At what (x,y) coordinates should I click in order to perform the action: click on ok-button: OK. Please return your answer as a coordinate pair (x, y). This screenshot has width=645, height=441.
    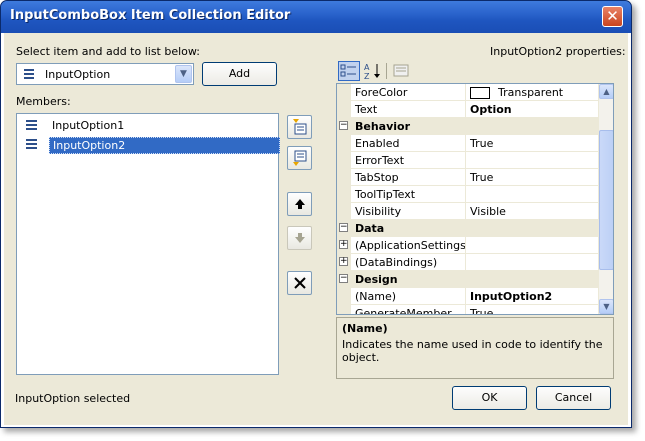
    Looking at the image, I should click on (489, 398).